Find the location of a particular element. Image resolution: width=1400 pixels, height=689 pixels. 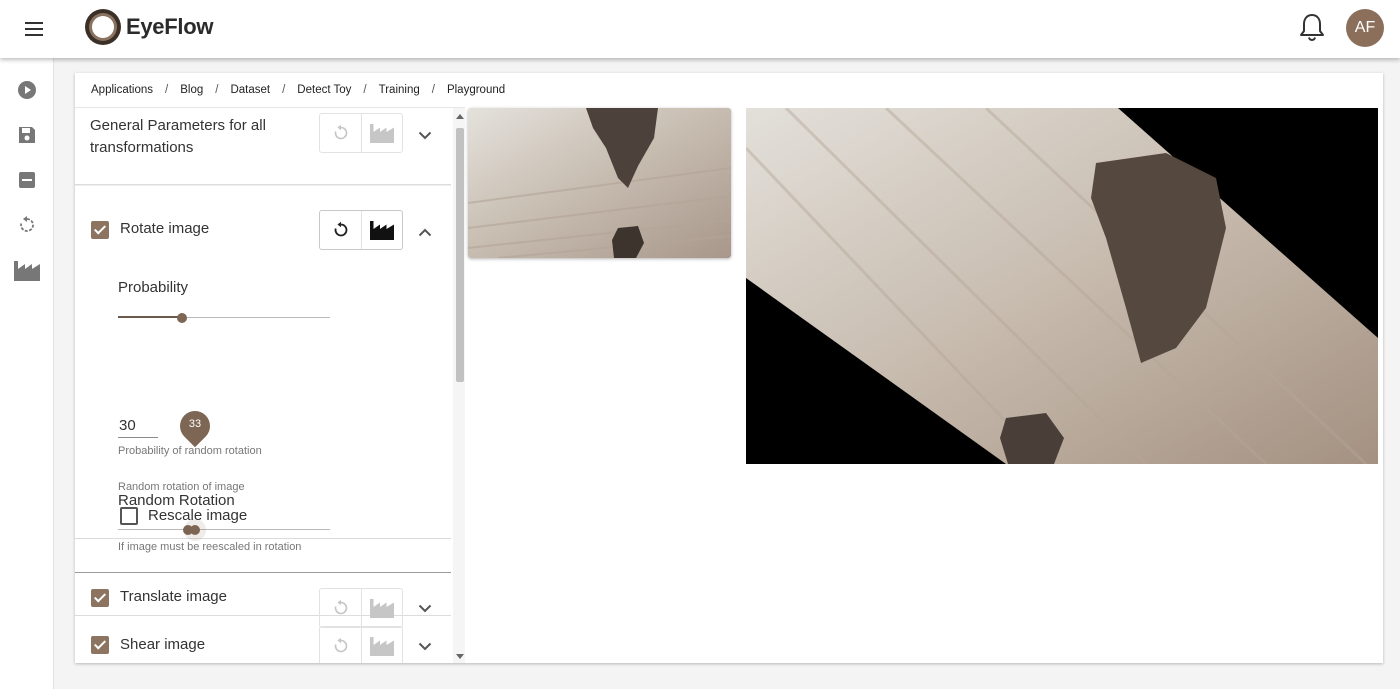

general-title-line1: General Parameters for all is located at coordinates (178, 125).